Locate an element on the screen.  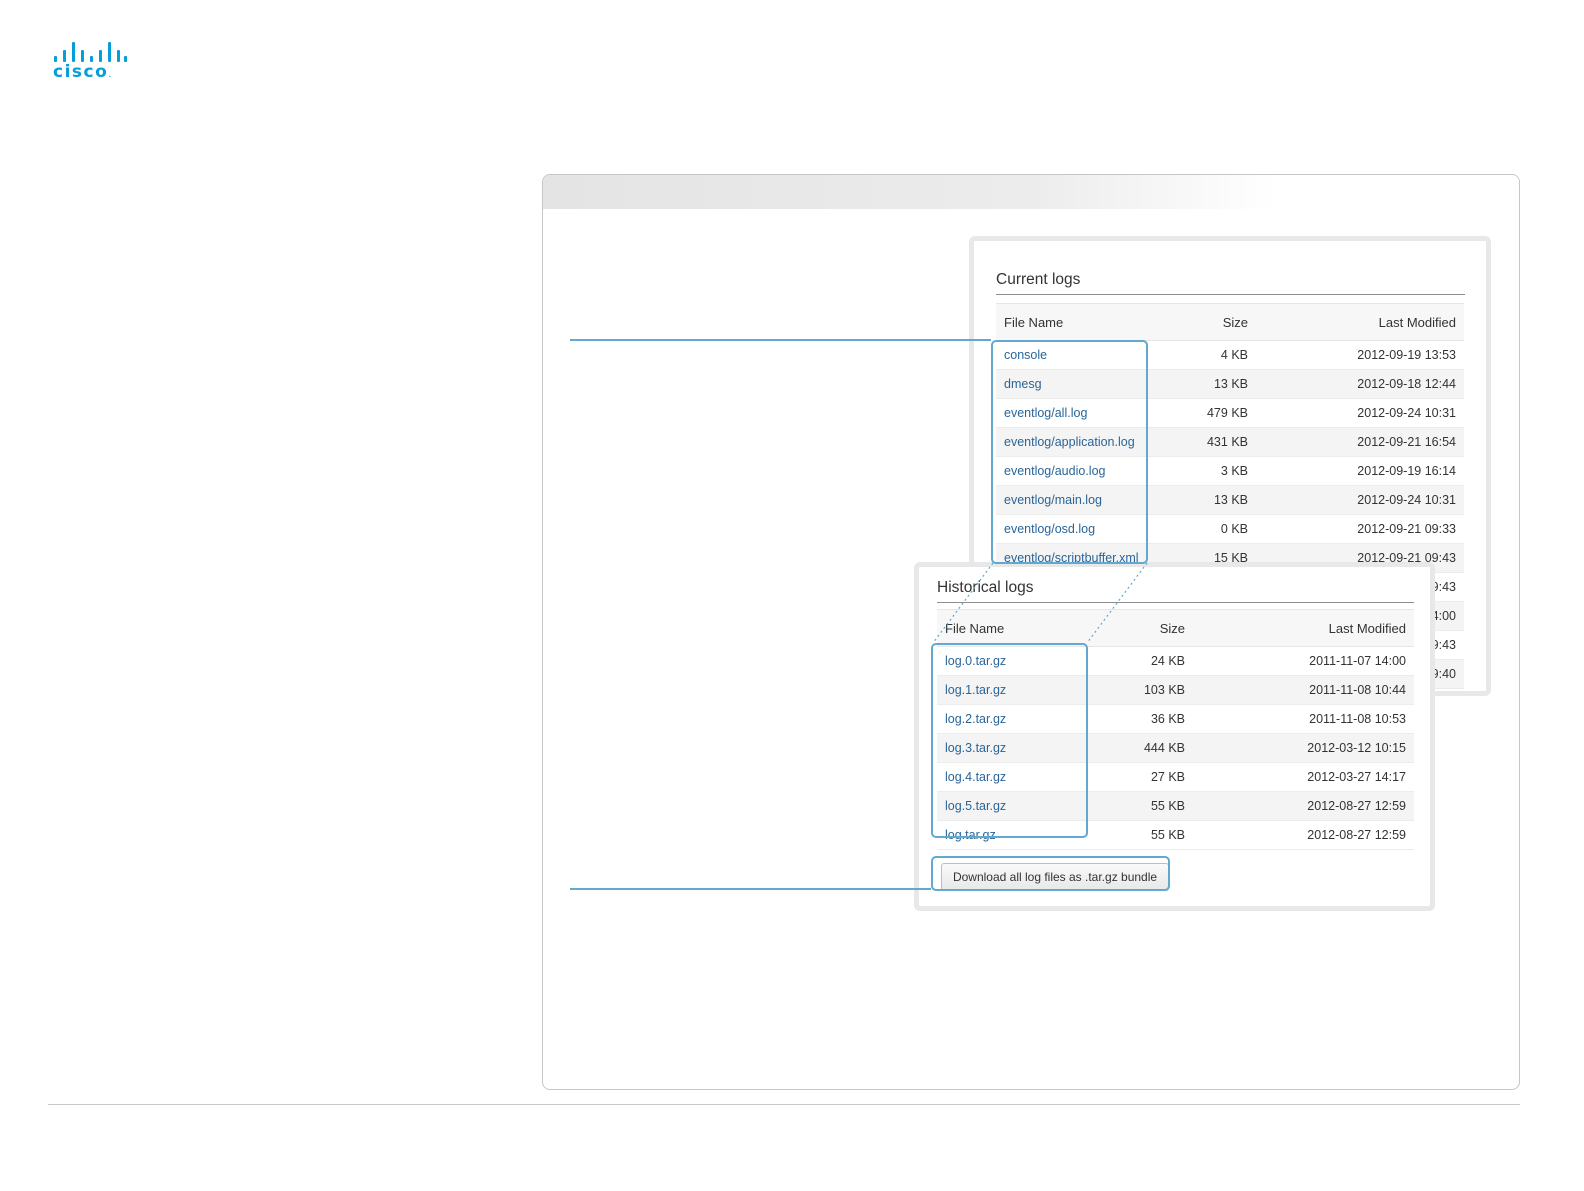
footer-divider is located at coordinates (784, 1104).